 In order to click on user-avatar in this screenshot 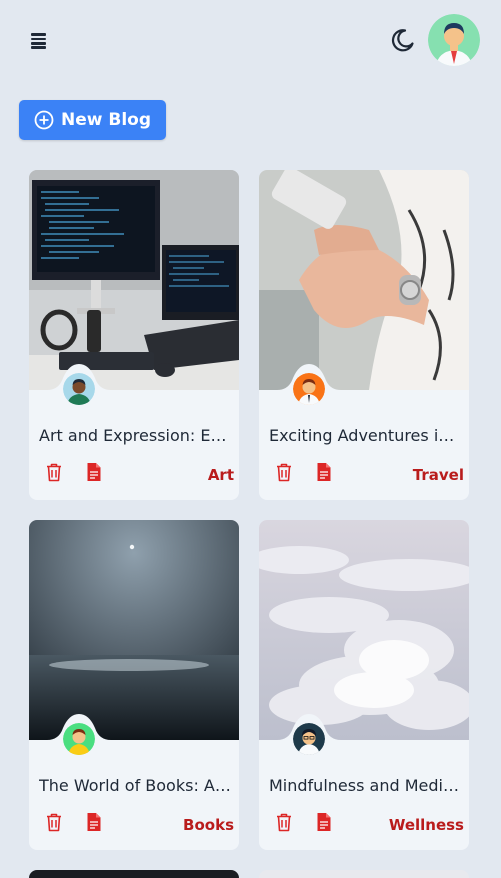, I will do `click(454, 40)`.